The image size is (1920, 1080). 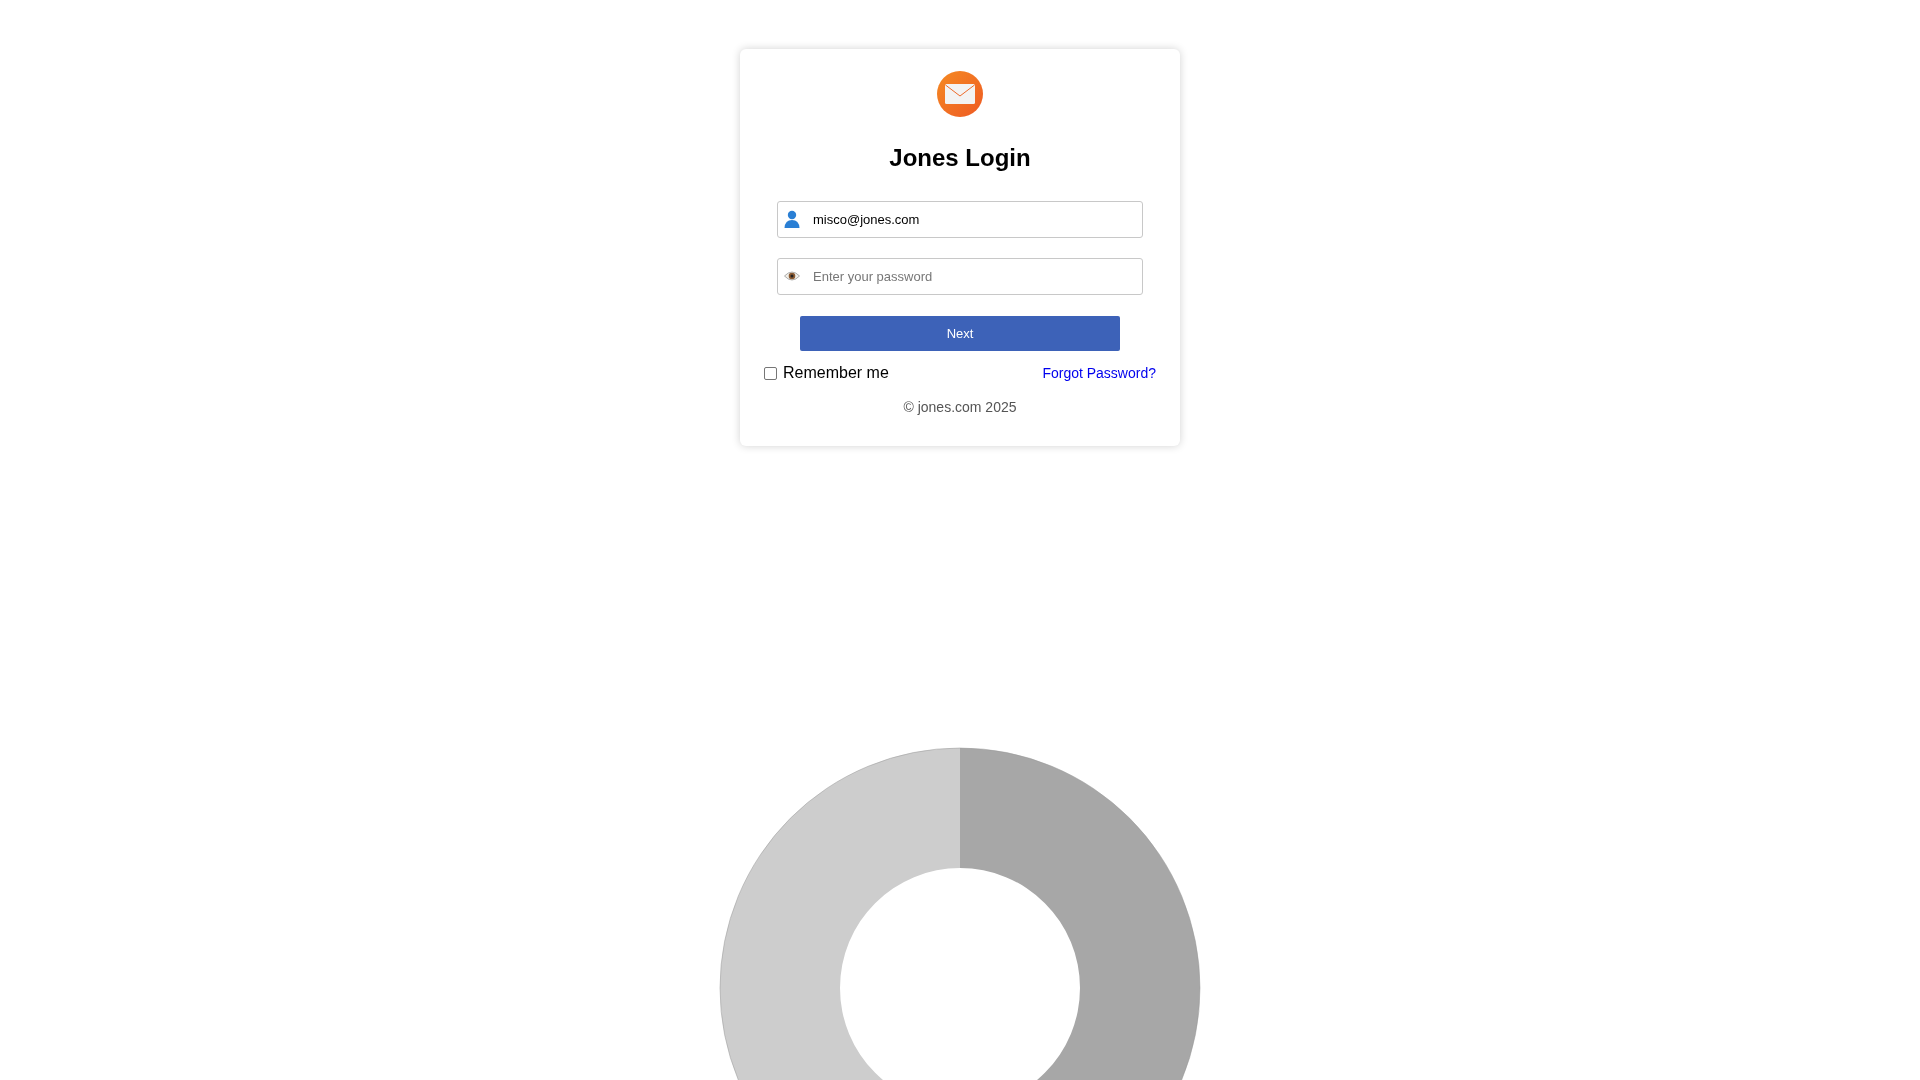 I want to click on email-field: misco@jones.com, so click(x=960, y=219).